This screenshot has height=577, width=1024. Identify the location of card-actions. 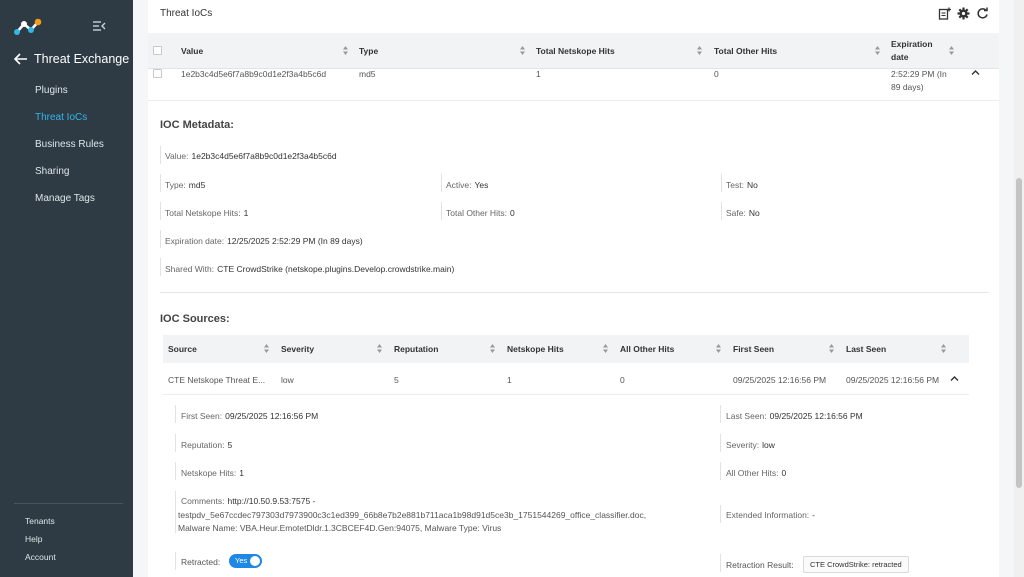
(963, 13).